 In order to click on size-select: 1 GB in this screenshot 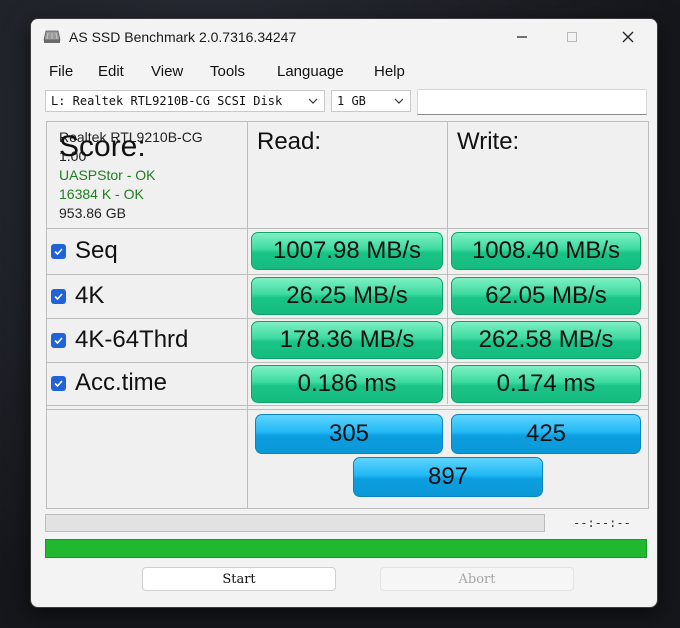, I will do `click(371, 101)`.